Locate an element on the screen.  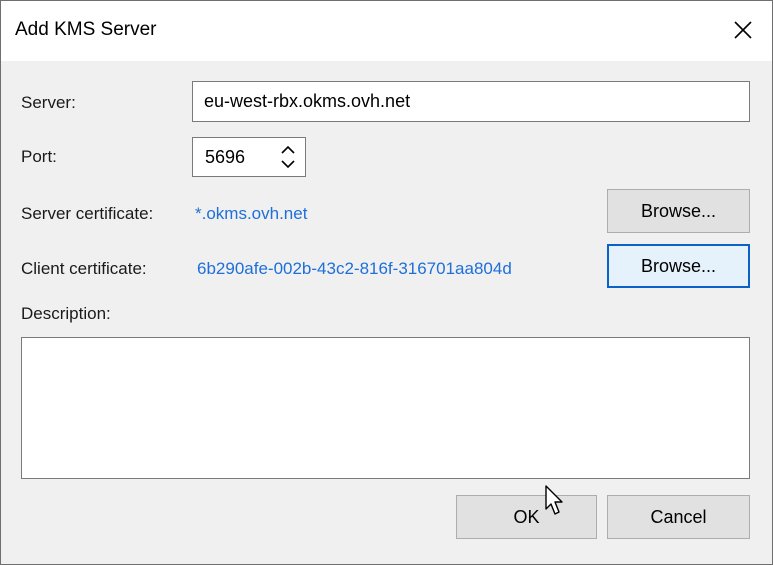
client-certificate-label: Client certificate: is located at coordinates (84, 268).